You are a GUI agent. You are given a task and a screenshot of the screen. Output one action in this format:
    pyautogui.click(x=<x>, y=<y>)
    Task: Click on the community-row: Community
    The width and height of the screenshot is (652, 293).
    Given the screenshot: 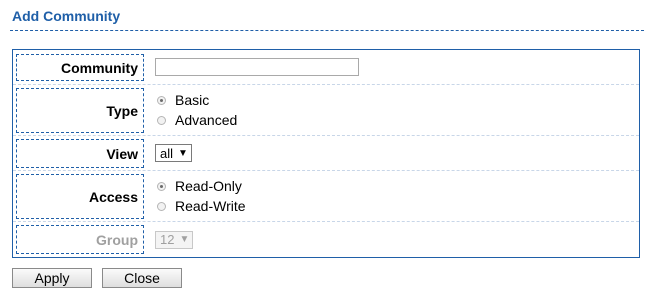 What is the action you would take?
    pyautogui.click(x=326, y=67)
    